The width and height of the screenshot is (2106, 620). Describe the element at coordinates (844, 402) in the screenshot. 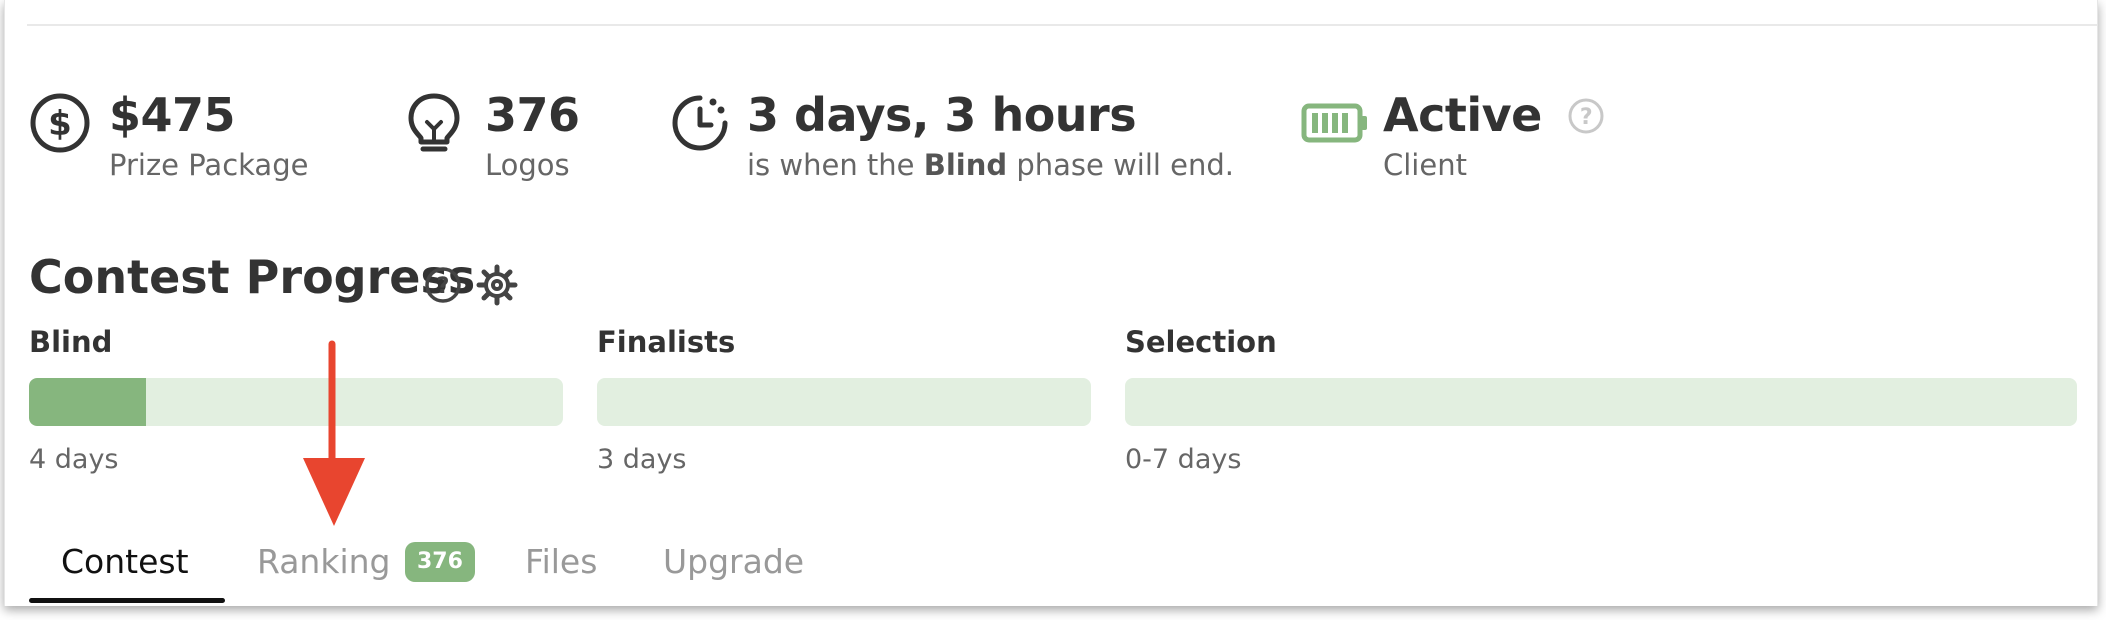

I see `phase-finalists-bar` at that location.